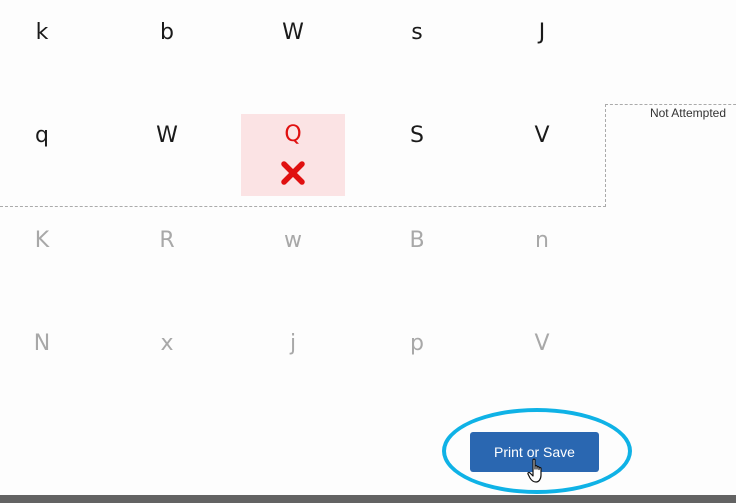  What do you see at coordinates (542, 240) in the screenshot?
I see `letter-cell: n` at bounding box center [542, 240].